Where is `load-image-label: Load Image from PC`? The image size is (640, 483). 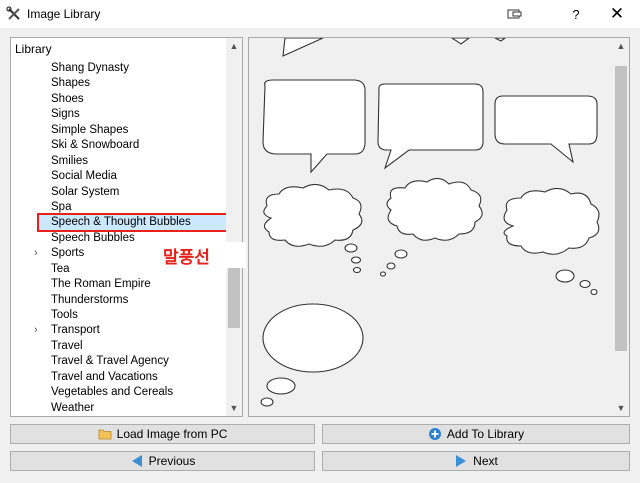 load-image-label: Load Image from PC is located at coordinates (172, 434).